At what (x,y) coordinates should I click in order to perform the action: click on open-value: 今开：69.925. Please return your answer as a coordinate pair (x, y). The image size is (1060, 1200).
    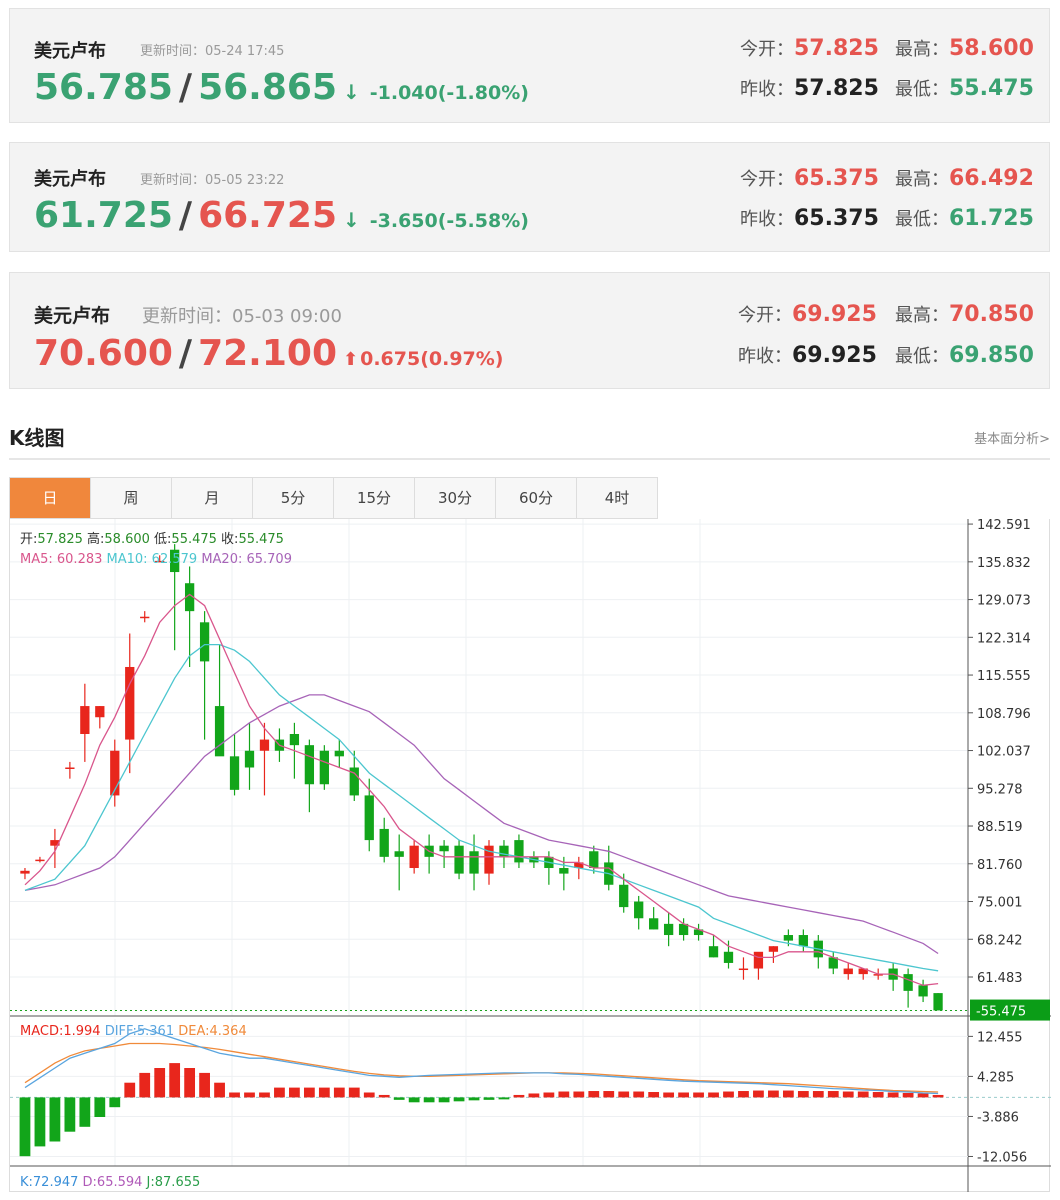
    Looking at the image, I should click on (807, 314).